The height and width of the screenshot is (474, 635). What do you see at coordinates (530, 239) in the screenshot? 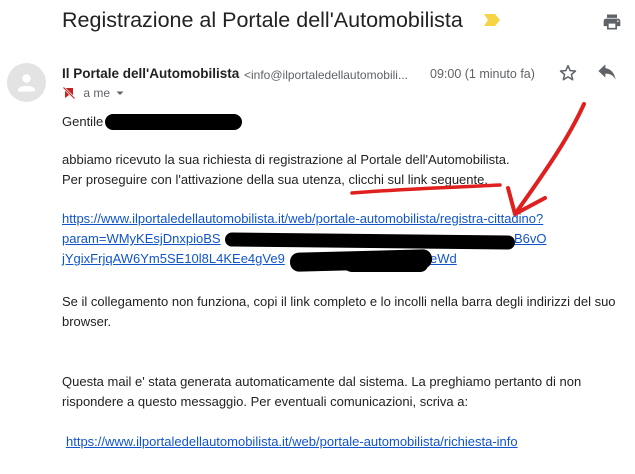
I see `activation-link-line2-end: B6vO` at bounding box center [530, 239].